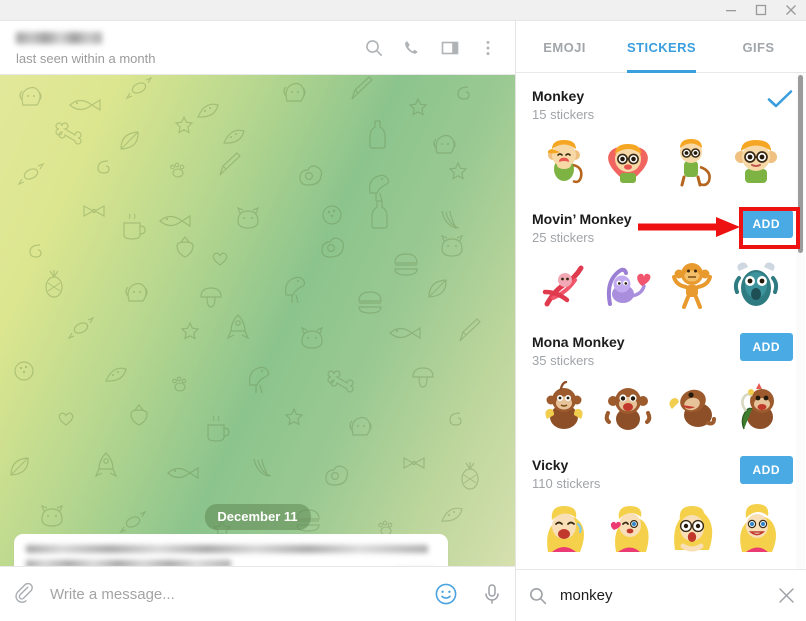 Image resolution: width=806 pixels, height=621 pixels. I want to click on contact-status: last seen within a month, so click(86, 58).